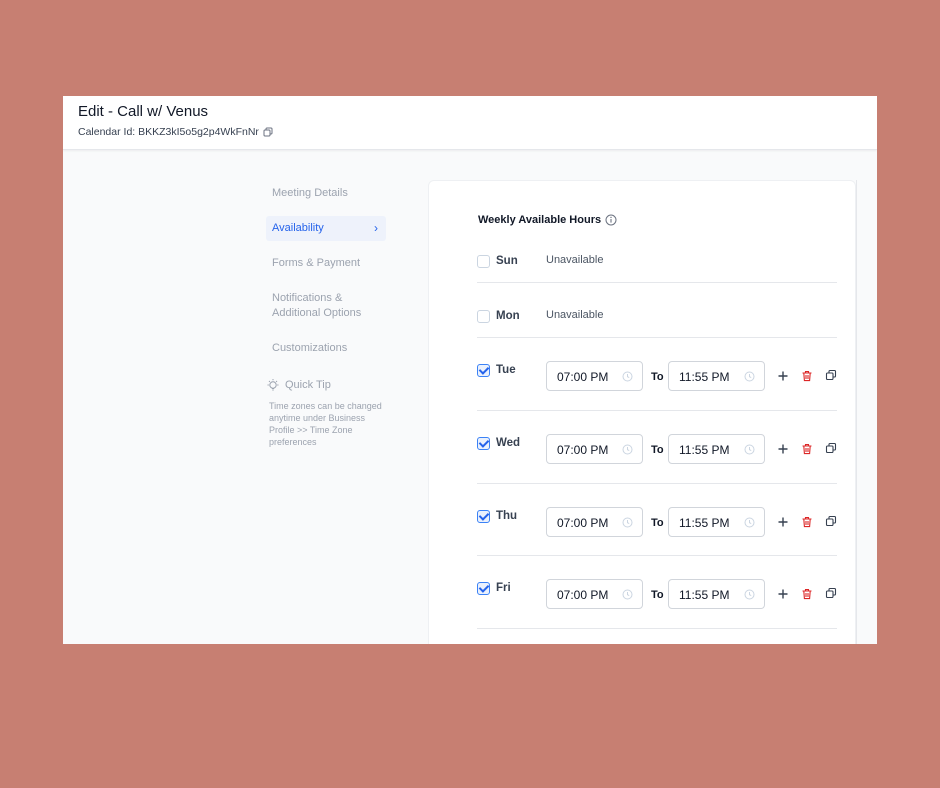 The image size is (940, 788). What do you see at coordinates (611, 220) in the screenshot?
I see `info-icon` at bounding box center [611, 220].